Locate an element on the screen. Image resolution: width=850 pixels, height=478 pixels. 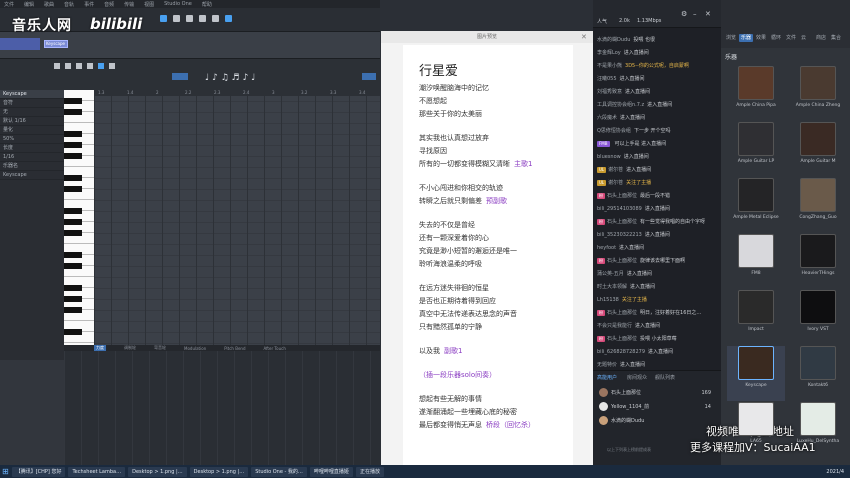
chat-message: 时土大本领解 进入直播间 is located at coordinates (657, 287).